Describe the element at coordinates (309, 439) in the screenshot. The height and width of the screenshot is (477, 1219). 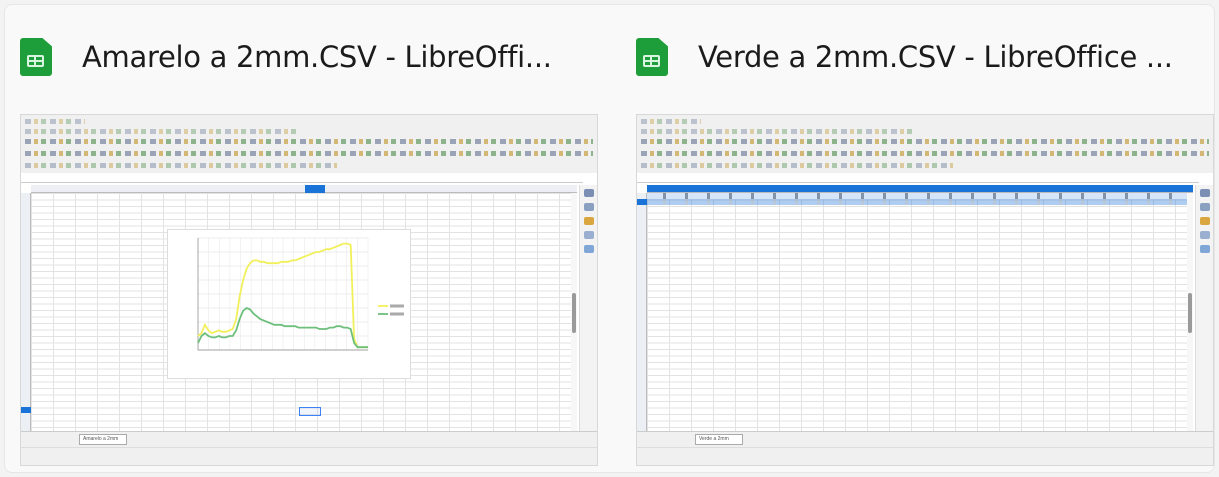
I see `sheet-tab-bar: Amarelo a 2mm` at that location.